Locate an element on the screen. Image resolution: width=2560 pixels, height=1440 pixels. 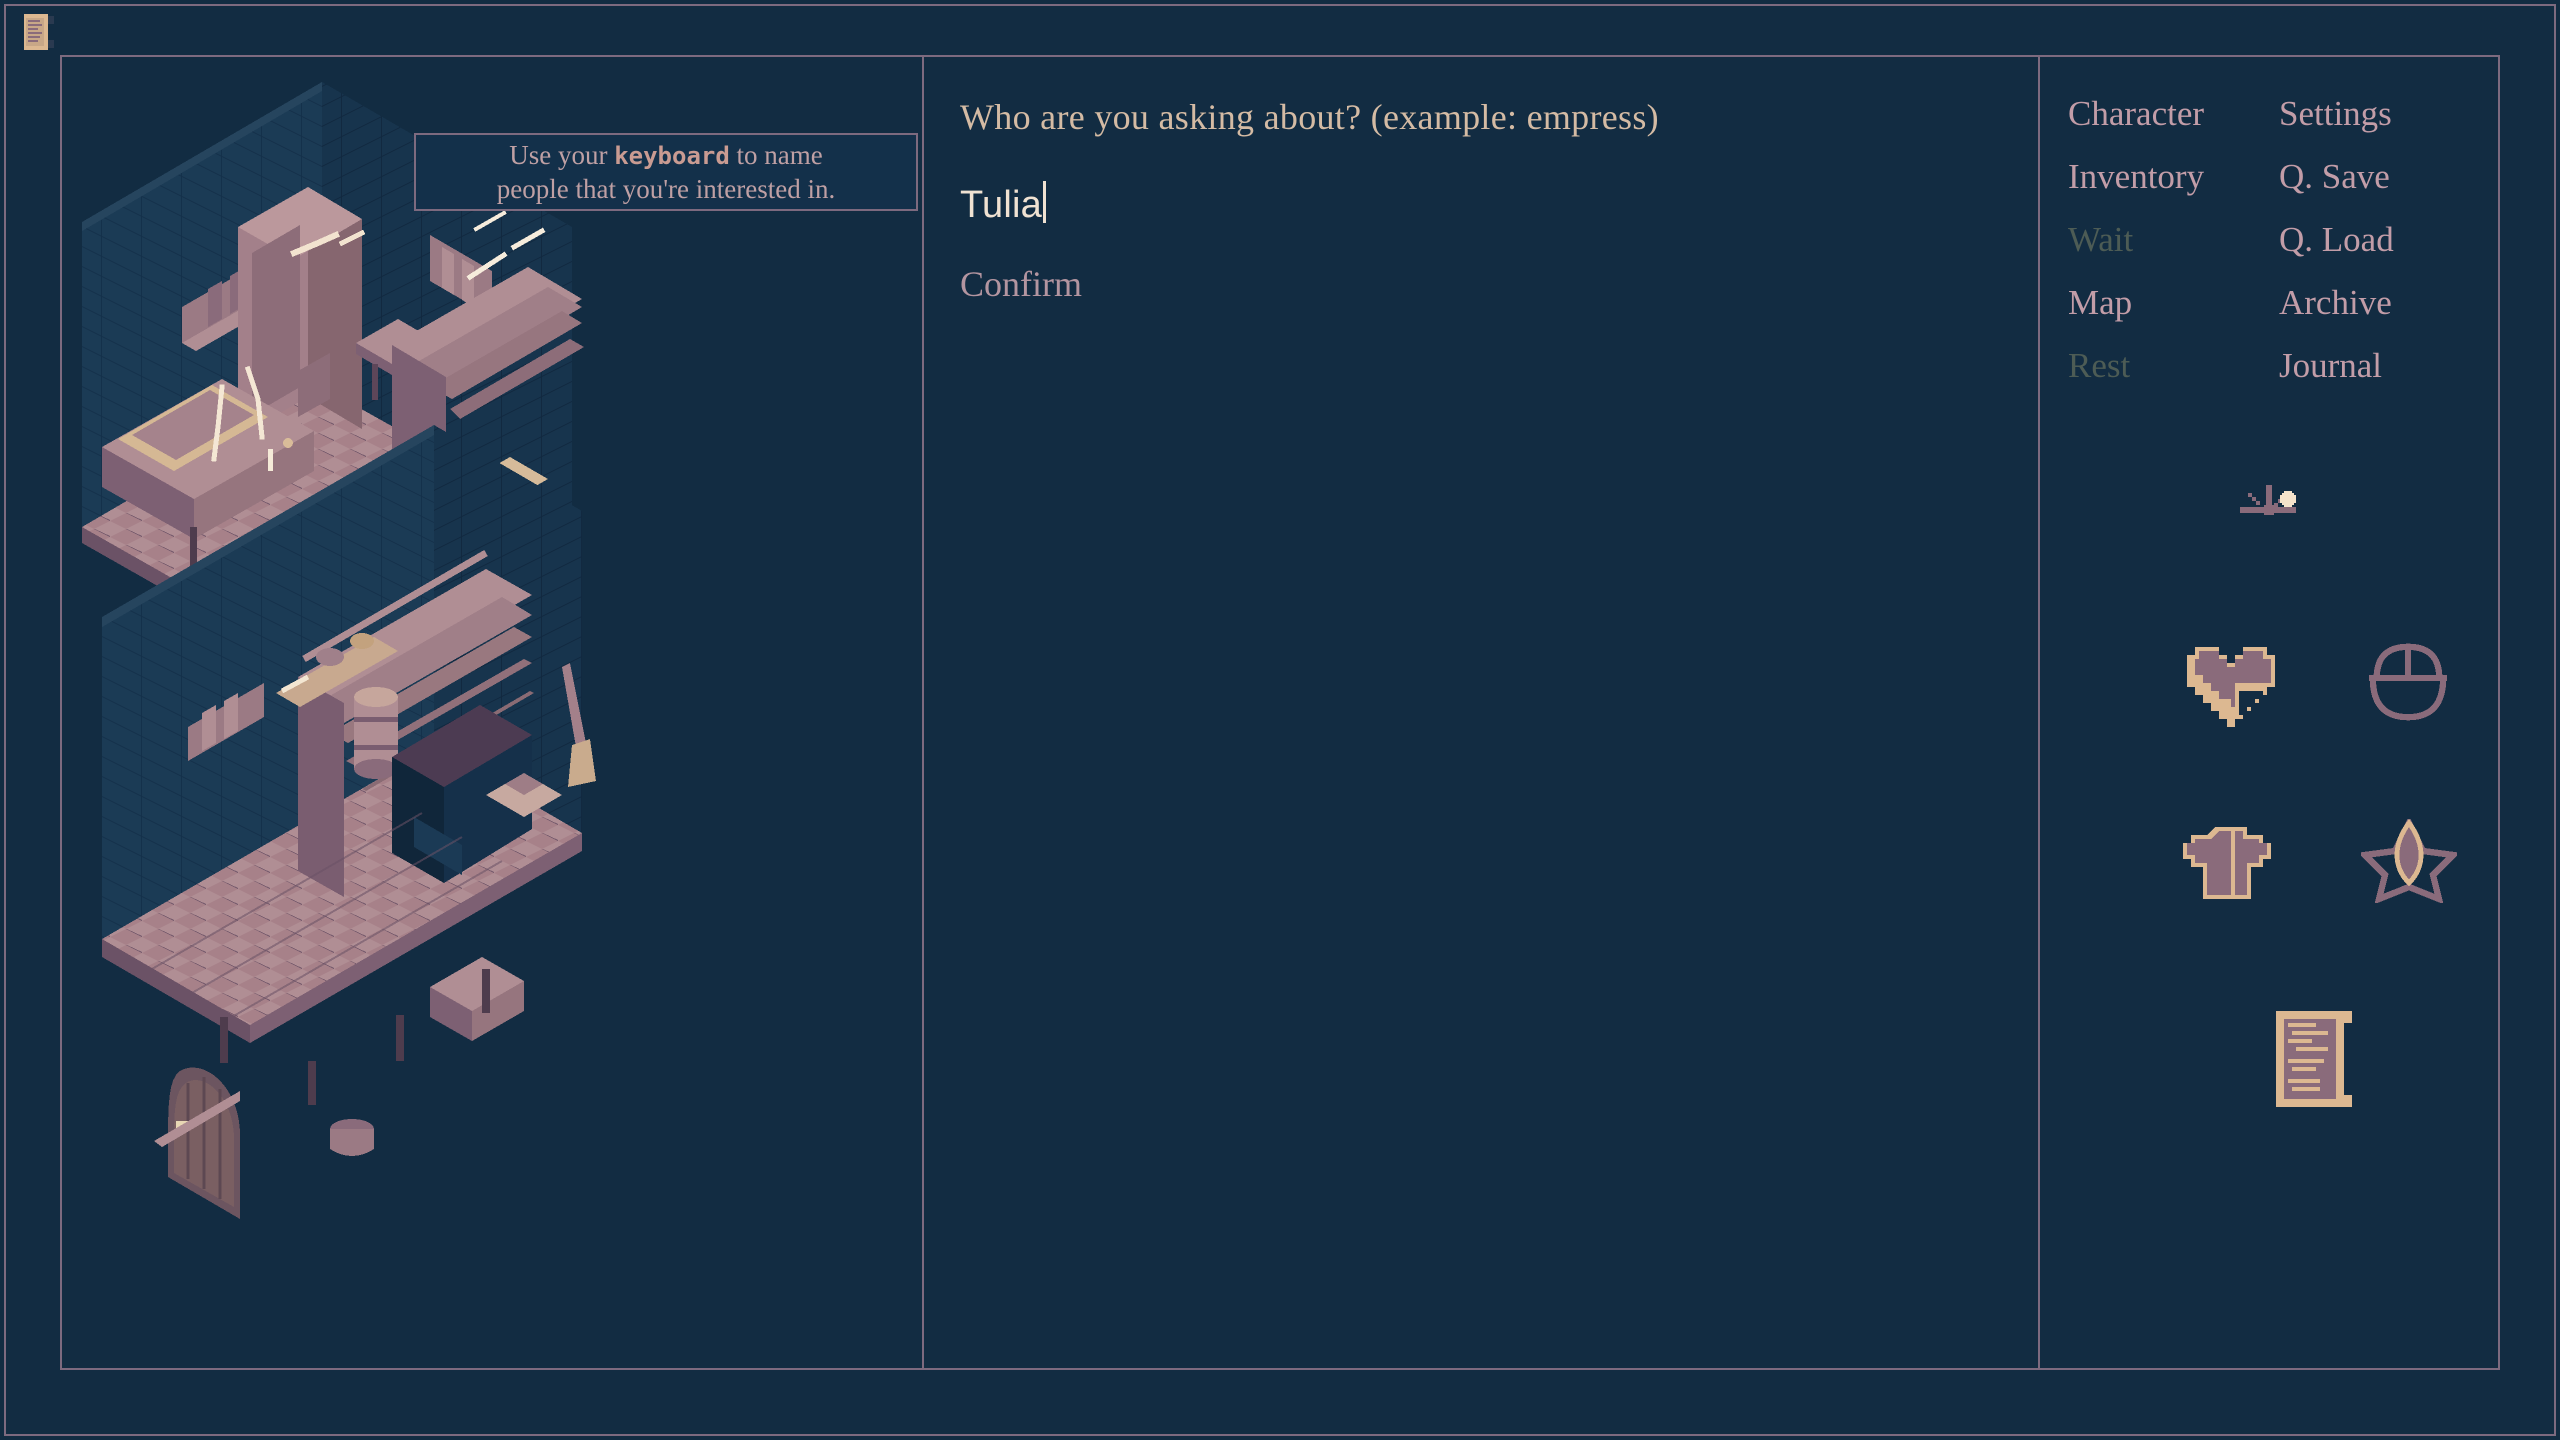
tooltip-line-1: Use your keyboard to name is located at coordinates (666, 156).